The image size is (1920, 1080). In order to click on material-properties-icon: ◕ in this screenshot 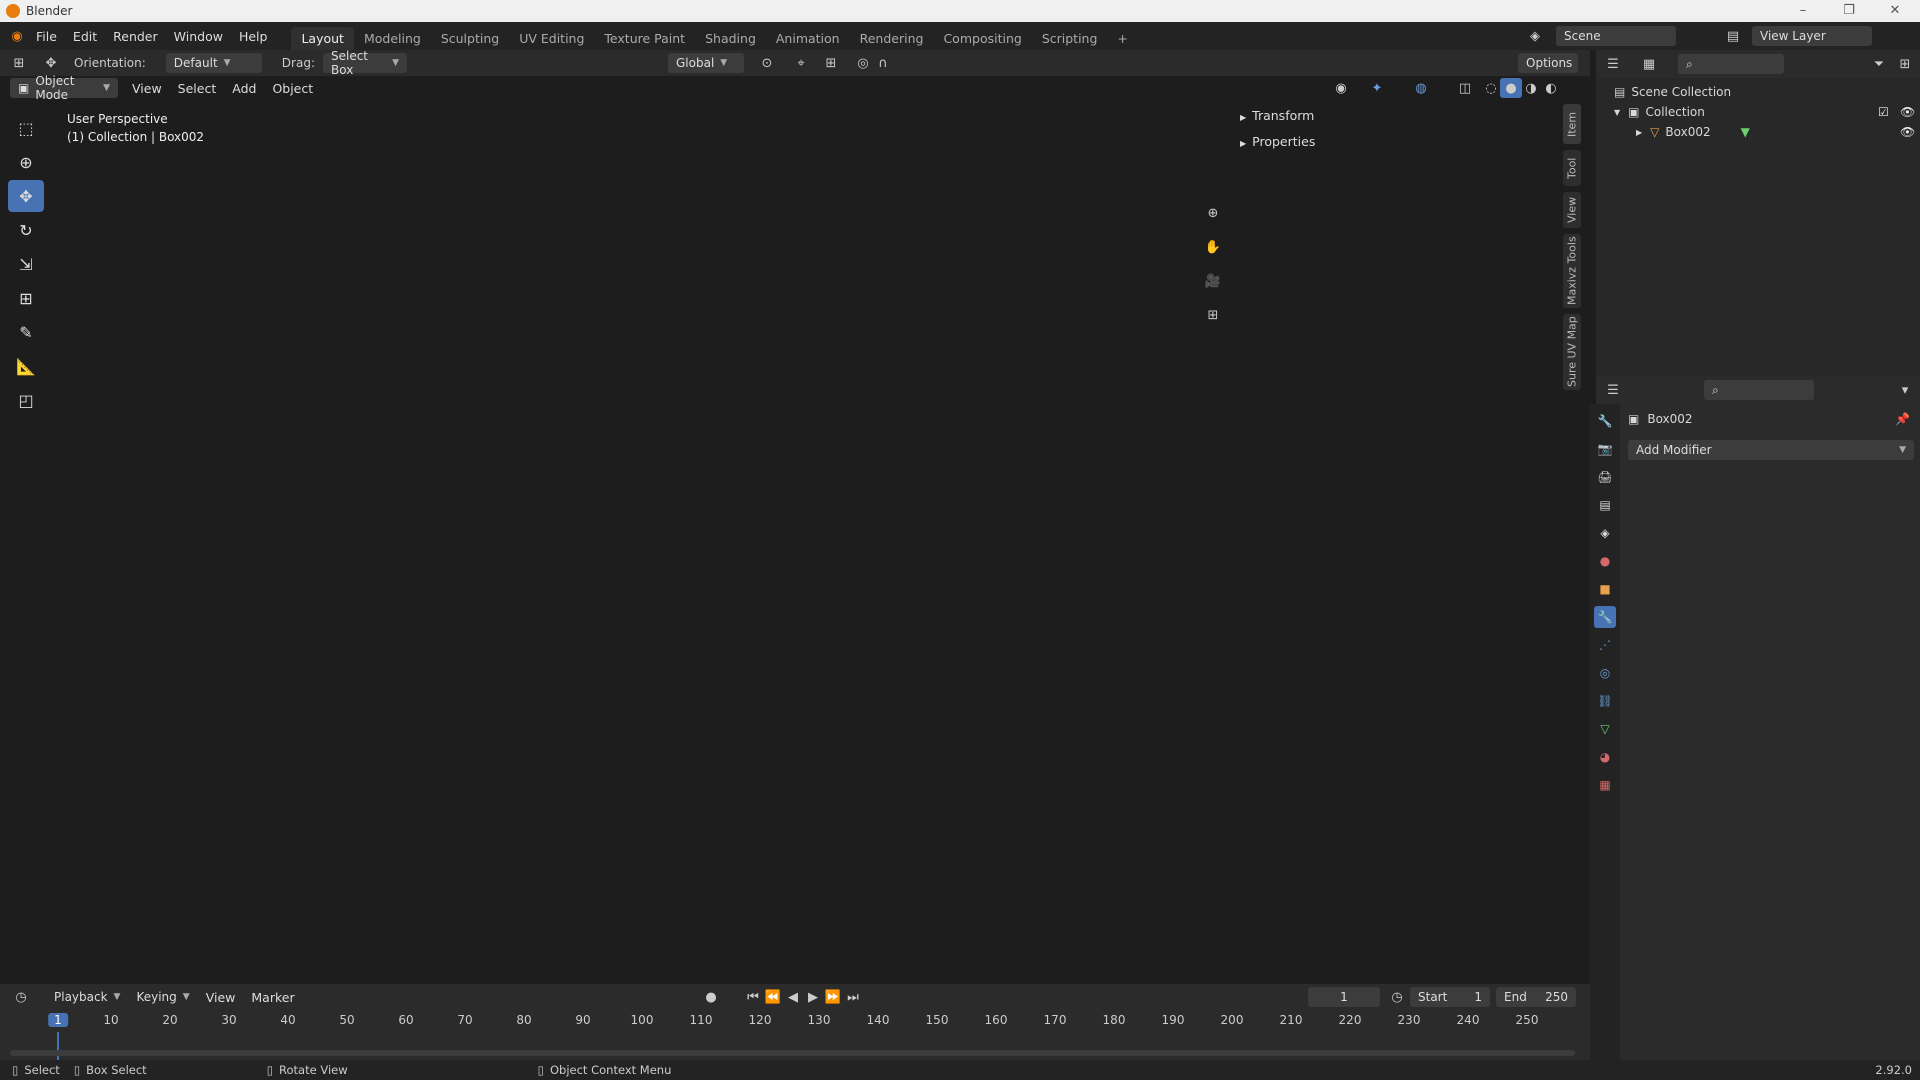, I will do `click(1605, 757)`.